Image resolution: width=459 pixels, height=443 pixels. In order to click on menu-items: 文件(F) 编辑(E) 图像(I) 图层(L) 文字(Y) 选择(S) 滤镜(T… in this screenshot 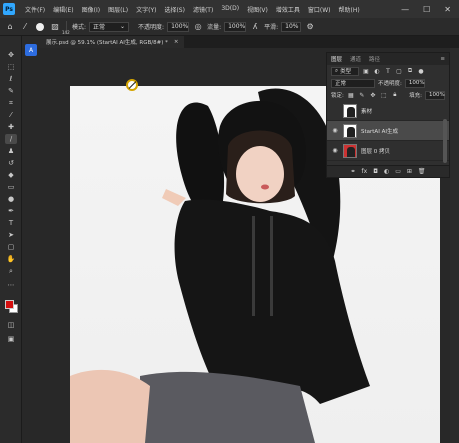, I will do `click(192, 9)`.